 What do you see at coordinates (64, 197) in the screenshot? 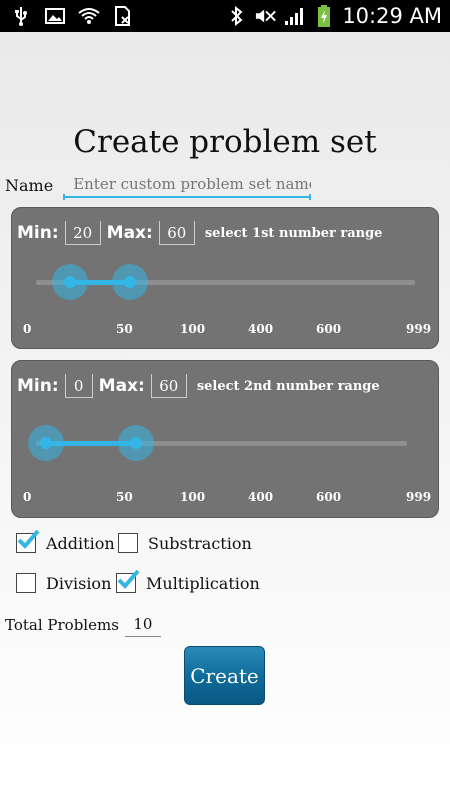
I see `name-underline-left` at bounding box center [64, 197].